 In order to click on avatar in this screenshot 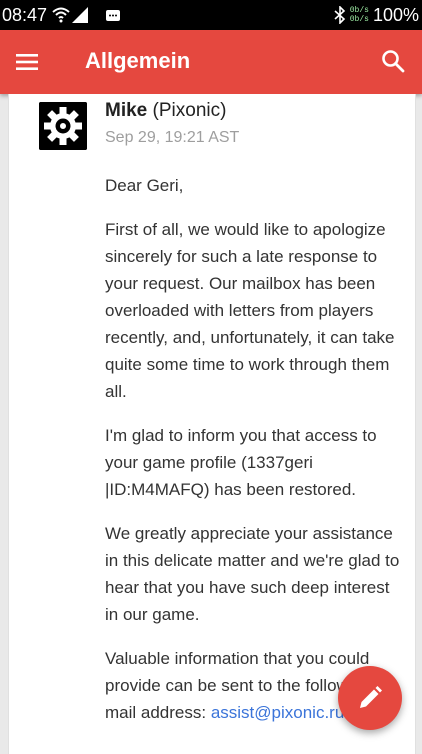, I will do `click(63, 126)`.